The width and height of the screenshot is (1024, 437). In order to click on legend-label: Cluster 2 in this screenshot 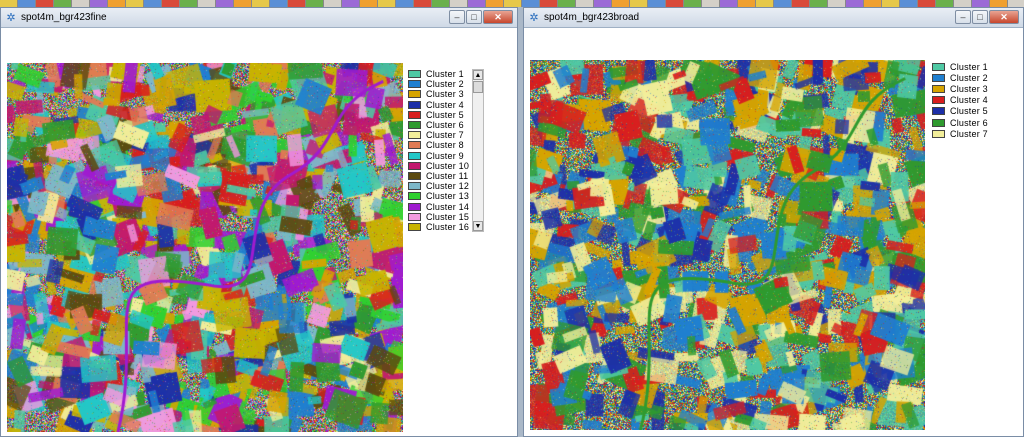, I will do `click(445, 84)`.